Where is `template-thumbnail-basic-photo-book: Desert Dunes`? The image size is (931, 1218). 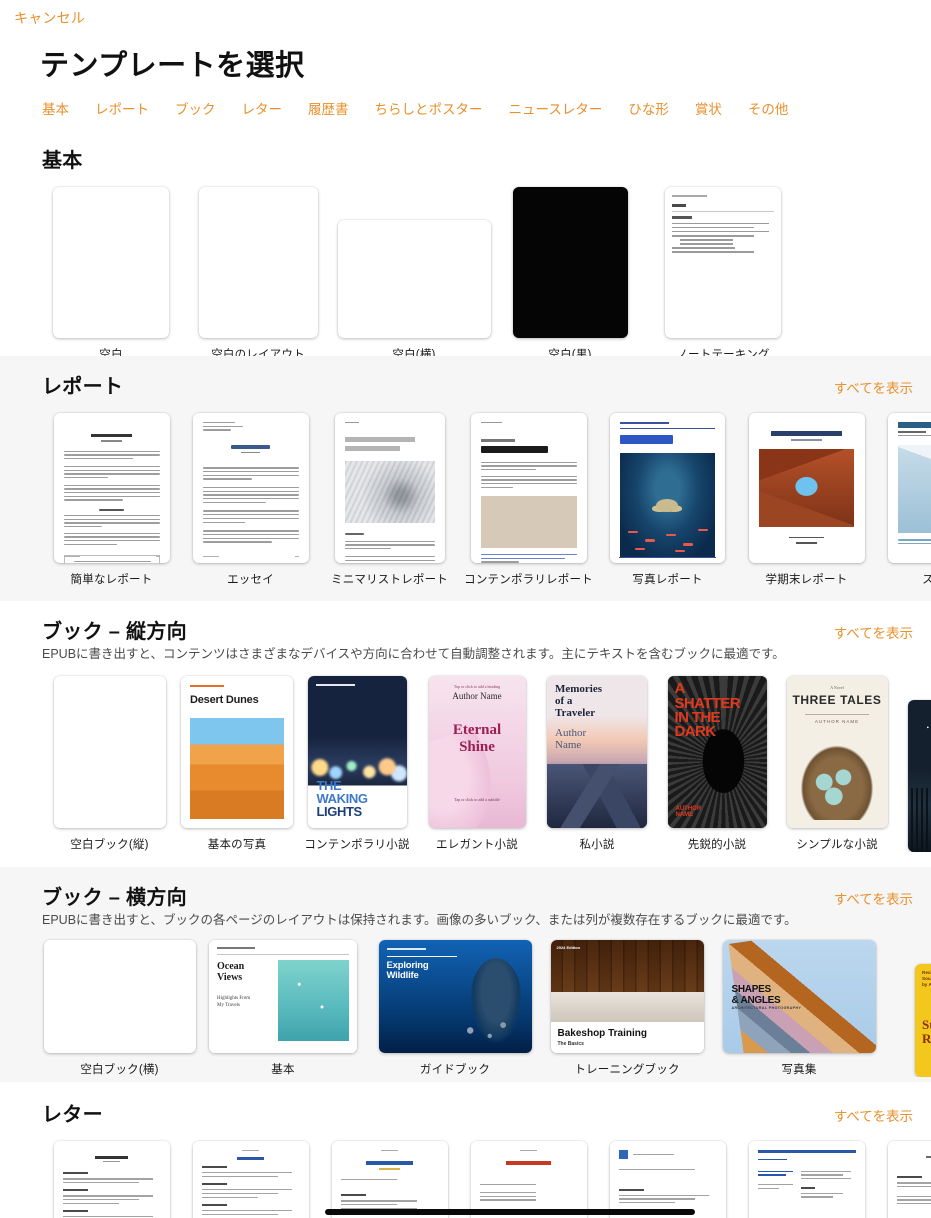
template-thumbnail-basic-photo-book: Desert Dunes is located at coordinates (237, 752).